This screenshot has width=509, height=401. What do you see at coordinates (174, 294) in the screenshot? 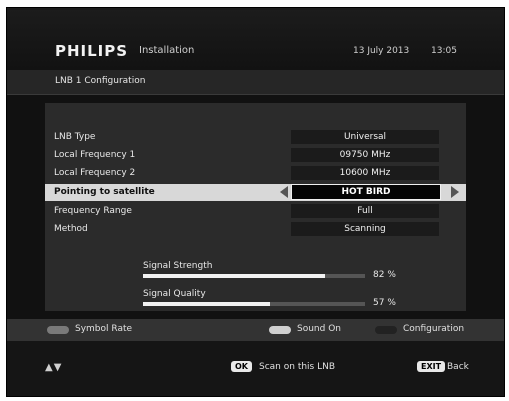
I see `signal-quality-label: Signal Quality` at bounding box center [174, 294].